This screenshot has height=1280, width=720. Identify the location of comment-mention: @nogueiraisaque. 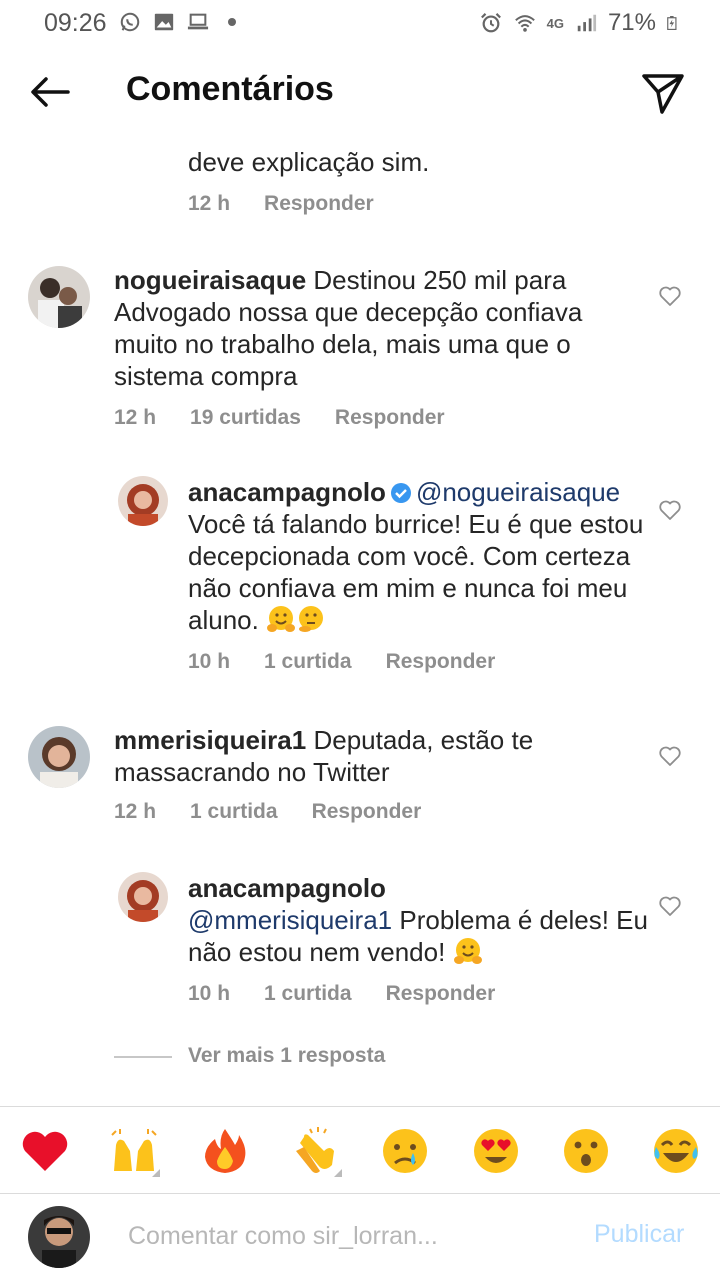
(518, 492).